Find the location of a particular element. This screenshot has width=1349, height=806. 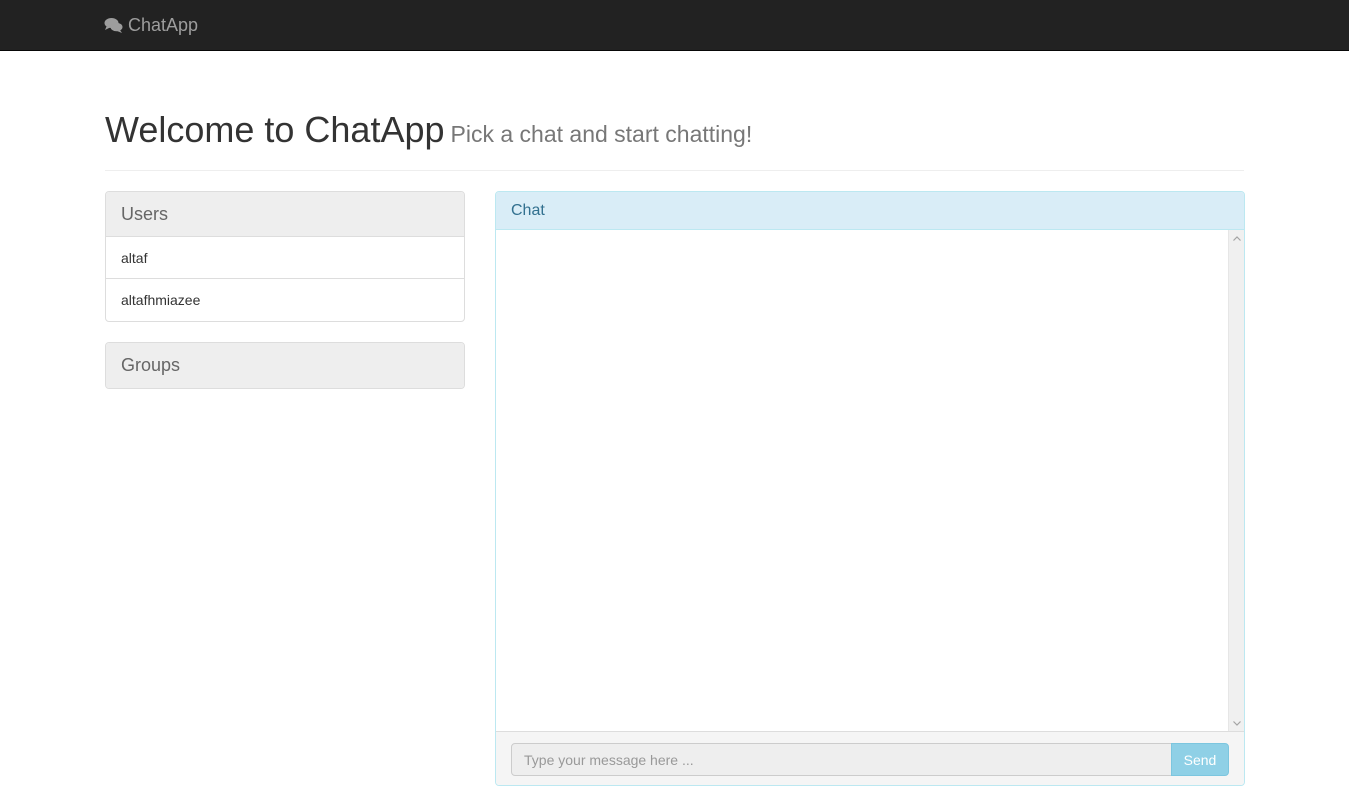

groups-panel: Groups is located at coordinates (285, 365).